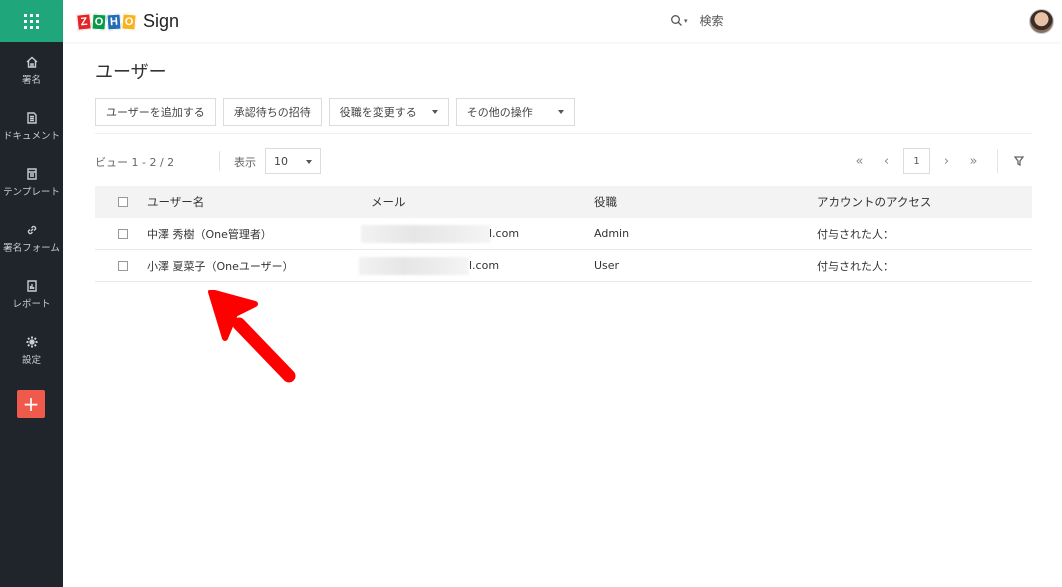 The height and width of the screenshot is (587, 1062). I want to click on filter-button, so click(1019, 161).